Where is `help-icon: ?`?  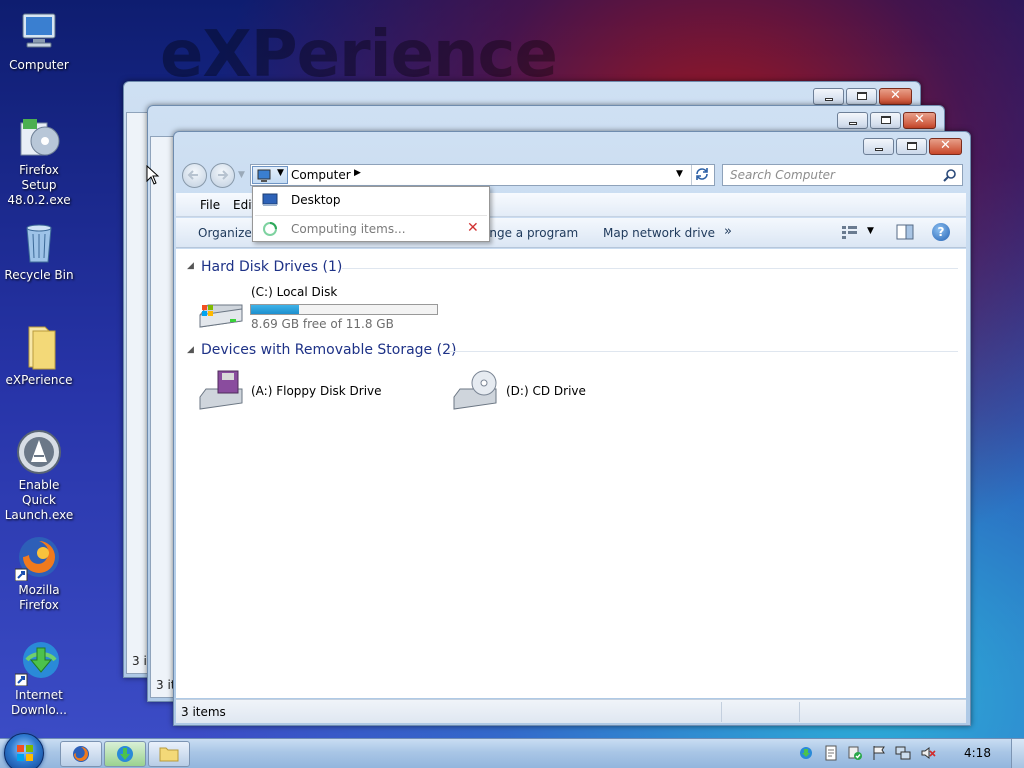
help-icon: ? is located at coordinates (941, 232).